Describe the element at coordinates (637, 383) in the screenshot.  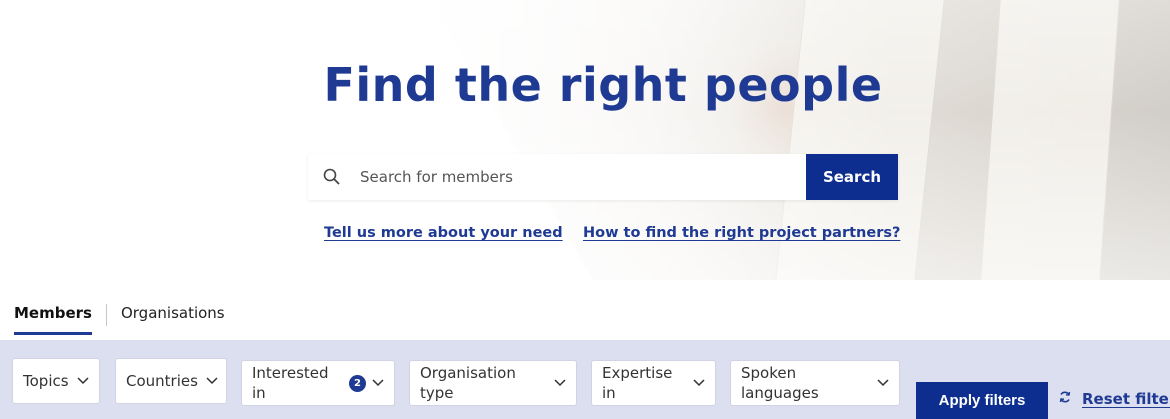
I see `filter-expertise-in-label: Expertise in` at that location.